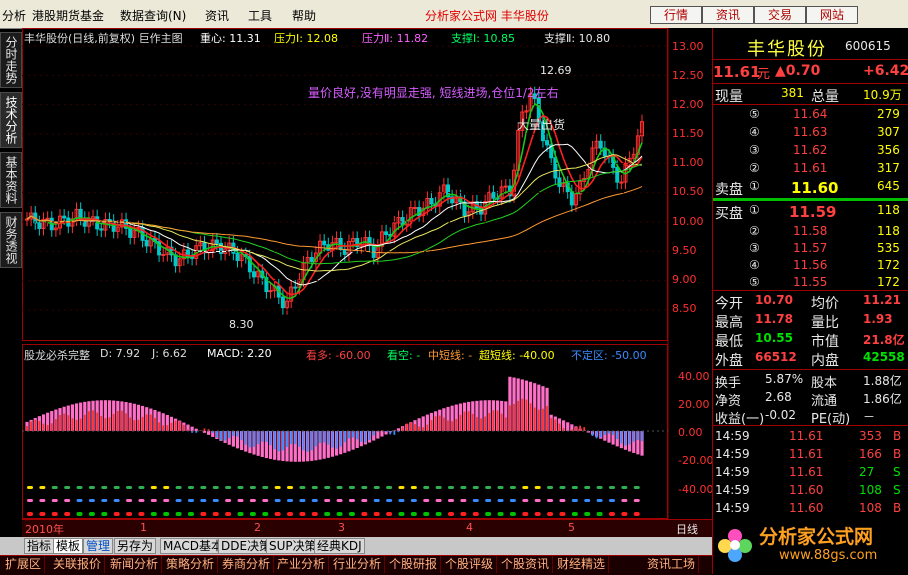 This screenshot has width=908, height=575. I want to click on sell-vol: 307, so click(888, 132).